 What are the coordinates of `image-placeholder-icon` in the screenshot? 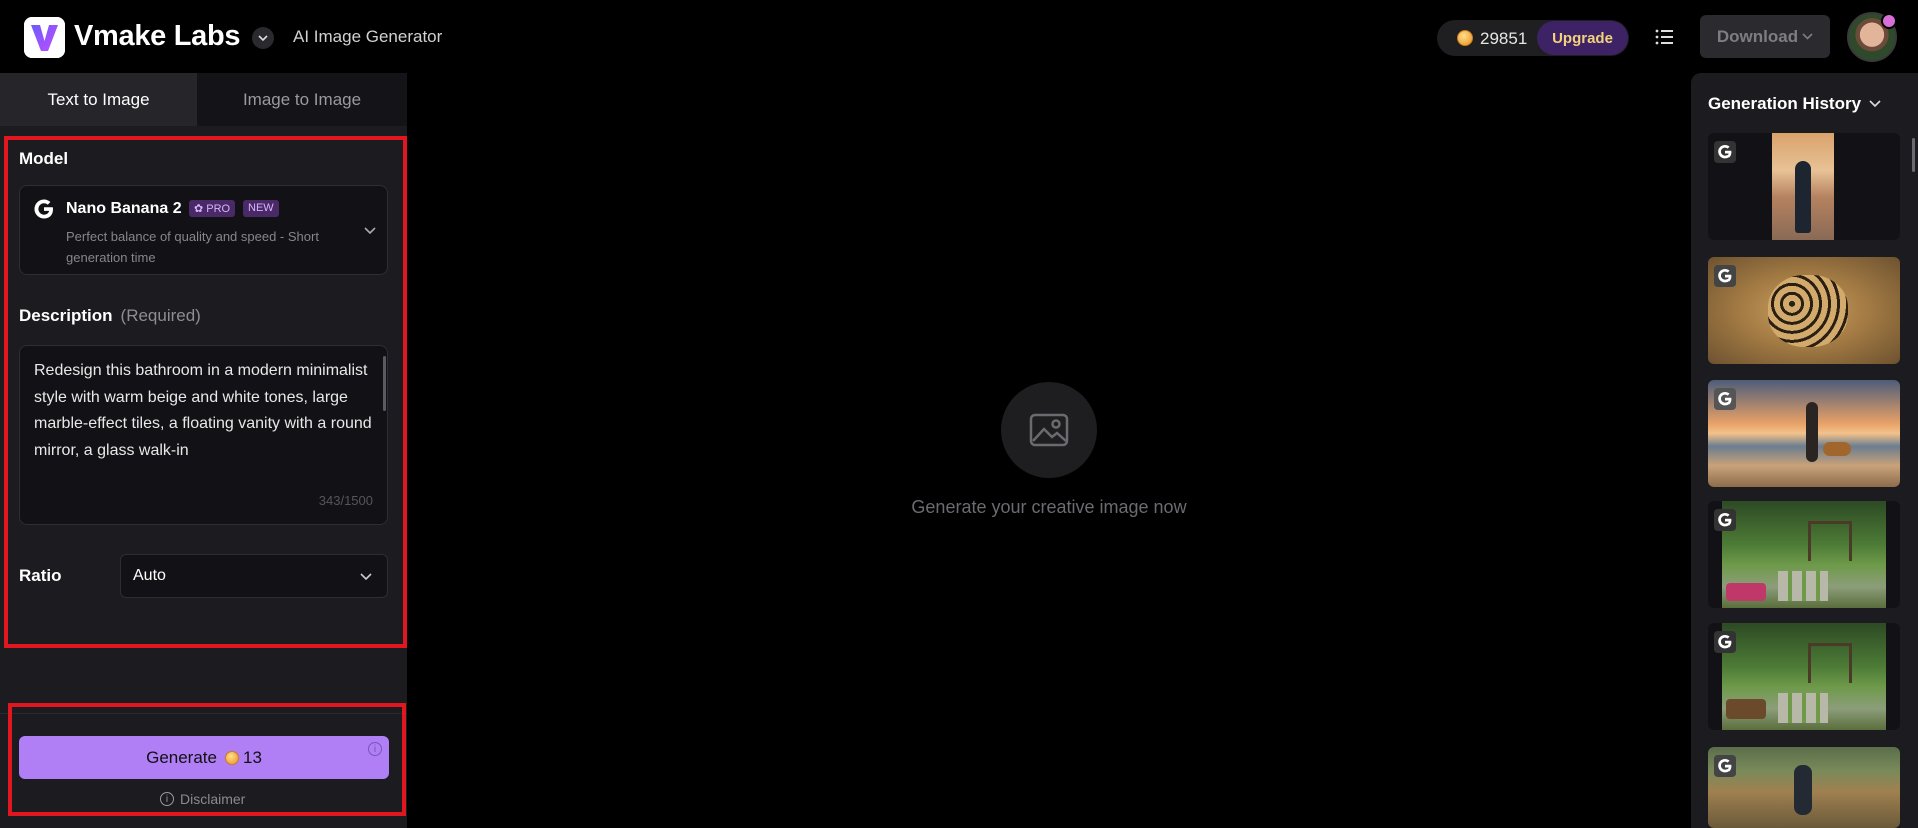 It's located at (1049, 430).